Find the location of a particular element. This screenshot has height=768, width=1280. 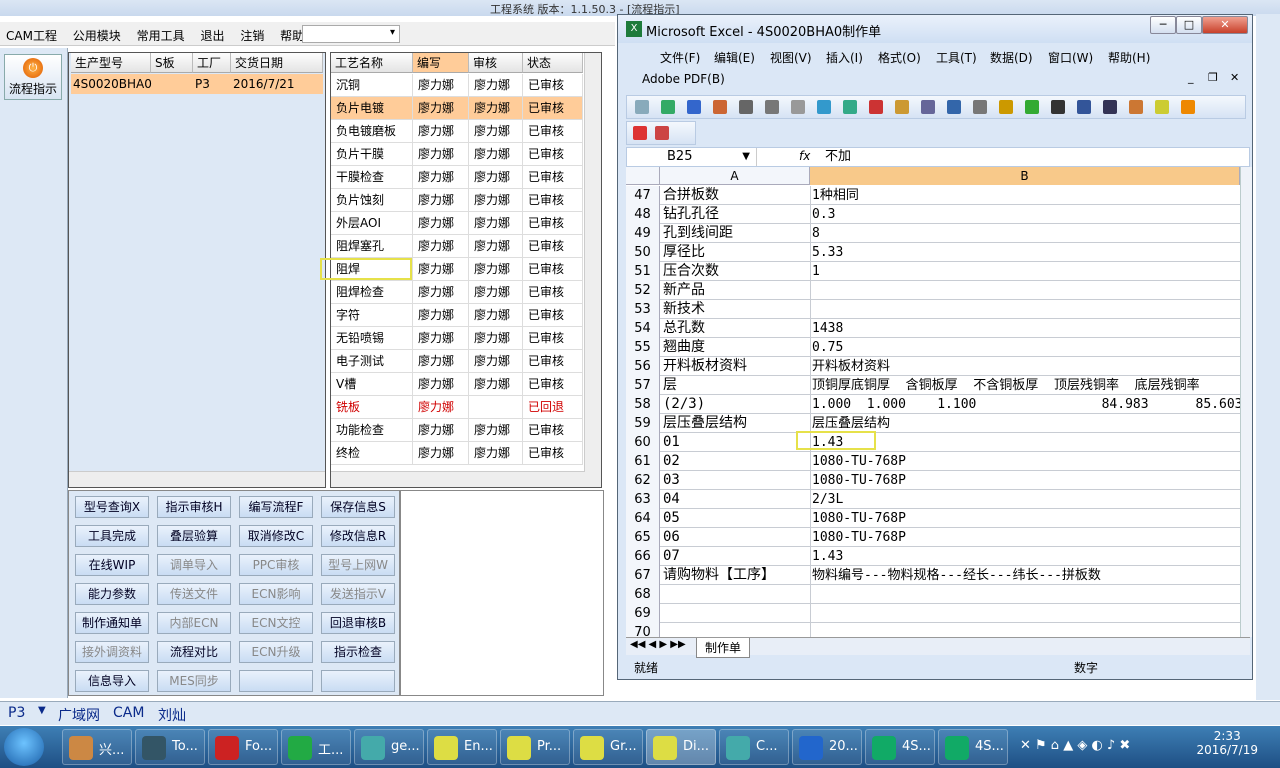

sheet-row: 62 03 1080-TU-768P is located at coordinates (933, 480).